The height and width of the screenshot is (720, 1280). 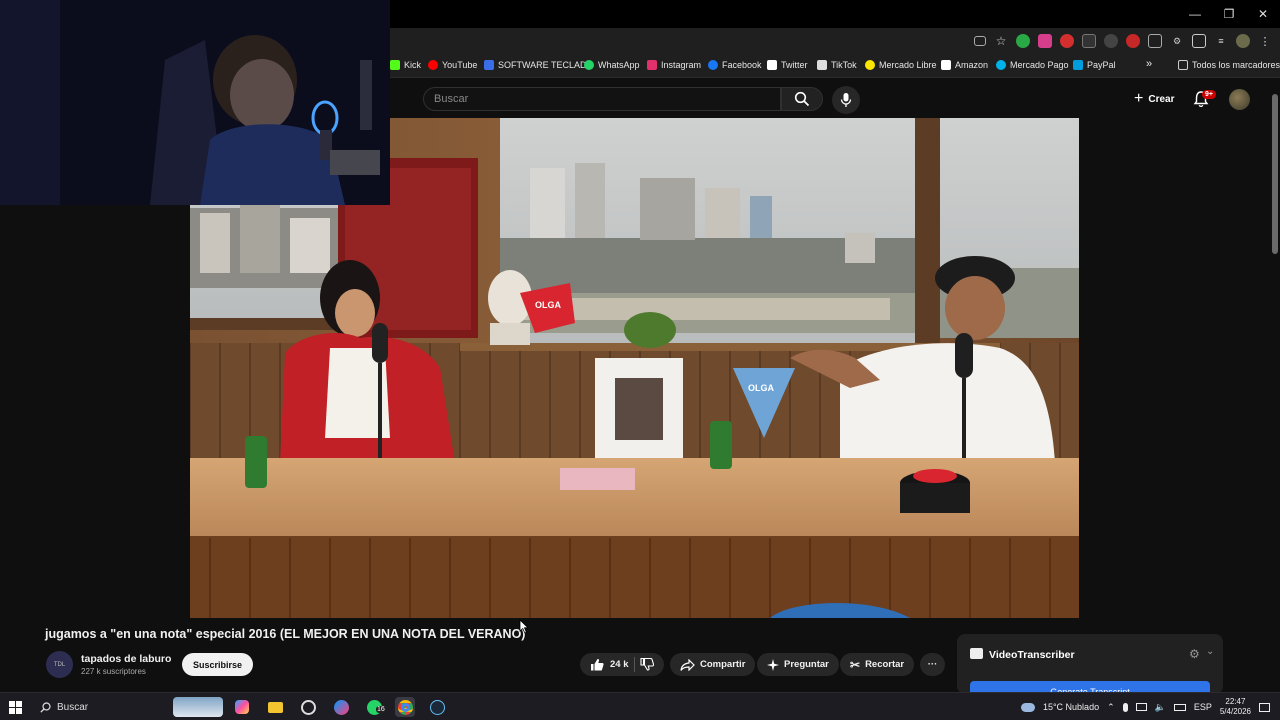 I want to click on volume-icon: 🔈, so click(x=1160, y=707).